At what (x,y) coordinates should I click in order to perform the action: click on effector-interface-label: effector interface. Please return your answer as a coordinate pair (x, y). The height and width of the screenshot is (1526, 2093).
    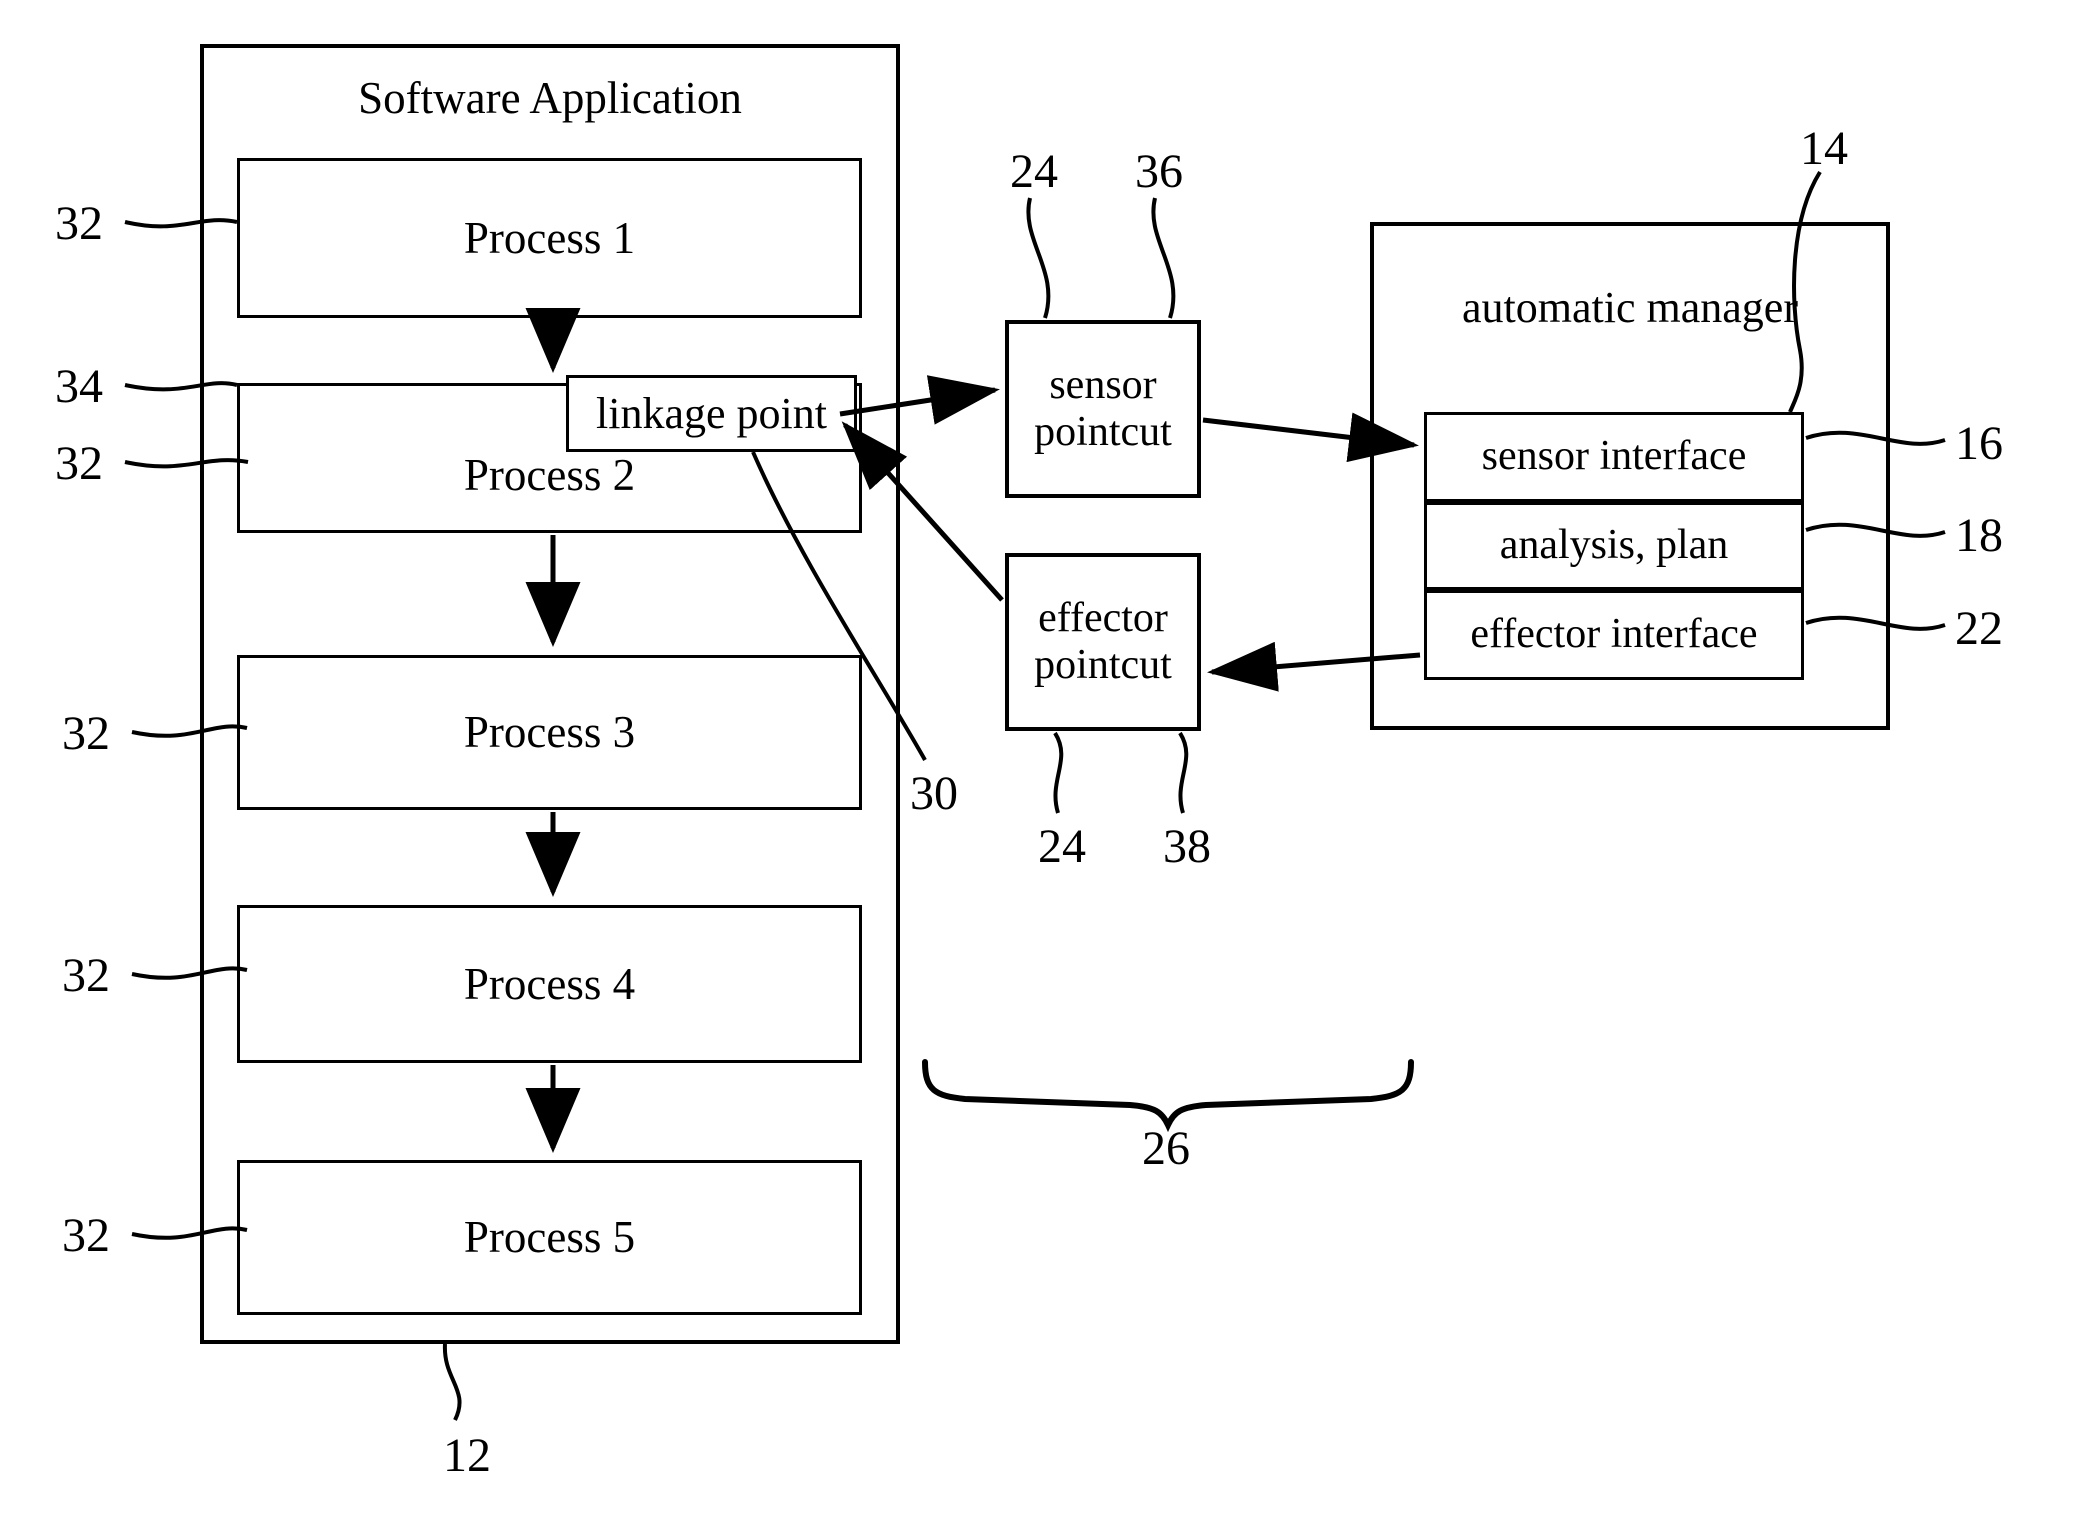
    Looking at the image, I should click on (1614, 634).